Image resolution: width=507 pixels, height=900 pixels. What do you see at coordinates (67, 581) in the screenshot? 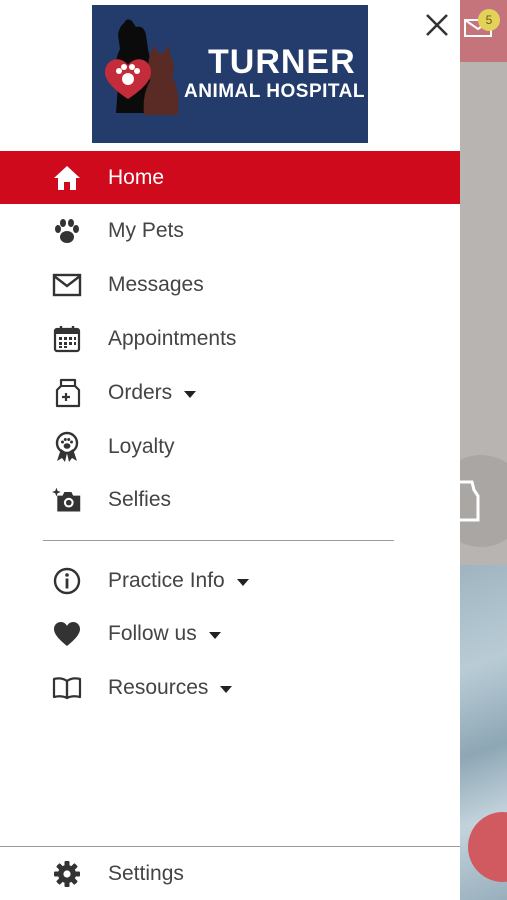
I see `info-icon` at bounding box center [67, 581].